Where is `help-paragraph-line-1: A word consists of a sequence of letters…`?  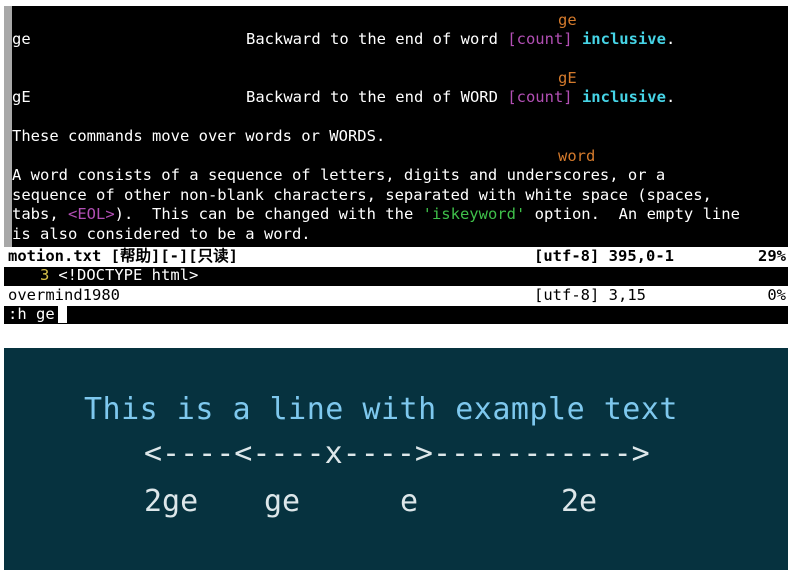
help-paragraph-line-1: A word consists of a sequence of letters… is located at coordinates (339, 175).